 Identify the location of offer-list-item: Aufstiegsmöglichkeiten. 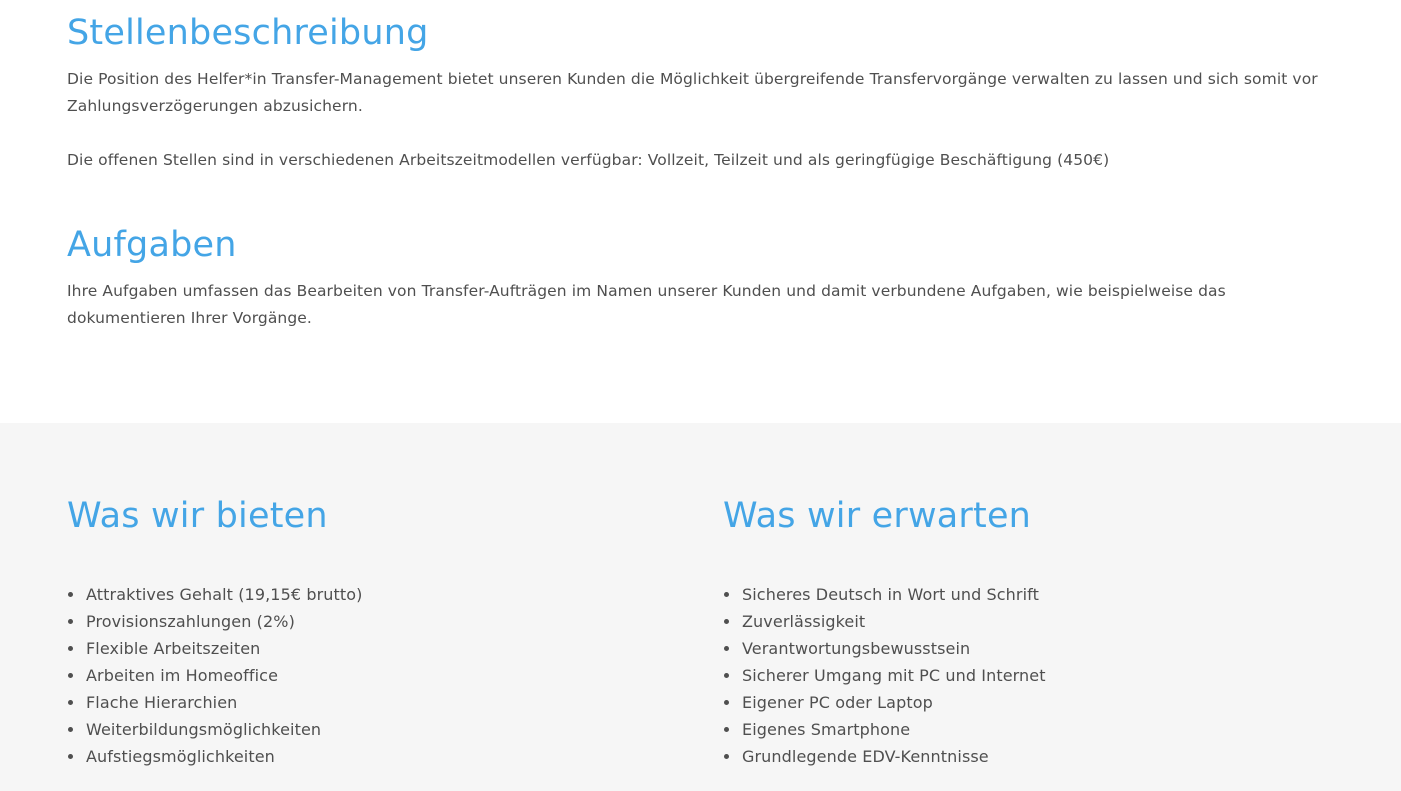
(347, 756).